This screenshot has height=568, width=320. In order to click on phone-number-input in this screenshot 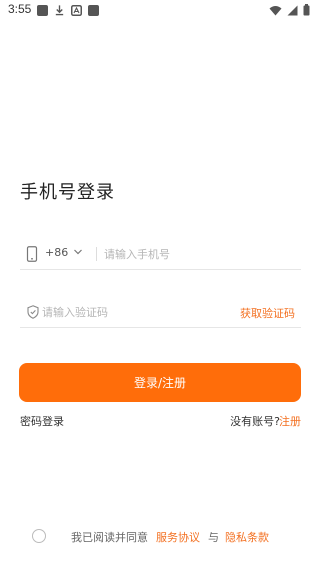, I will do `click(199, 254)`.